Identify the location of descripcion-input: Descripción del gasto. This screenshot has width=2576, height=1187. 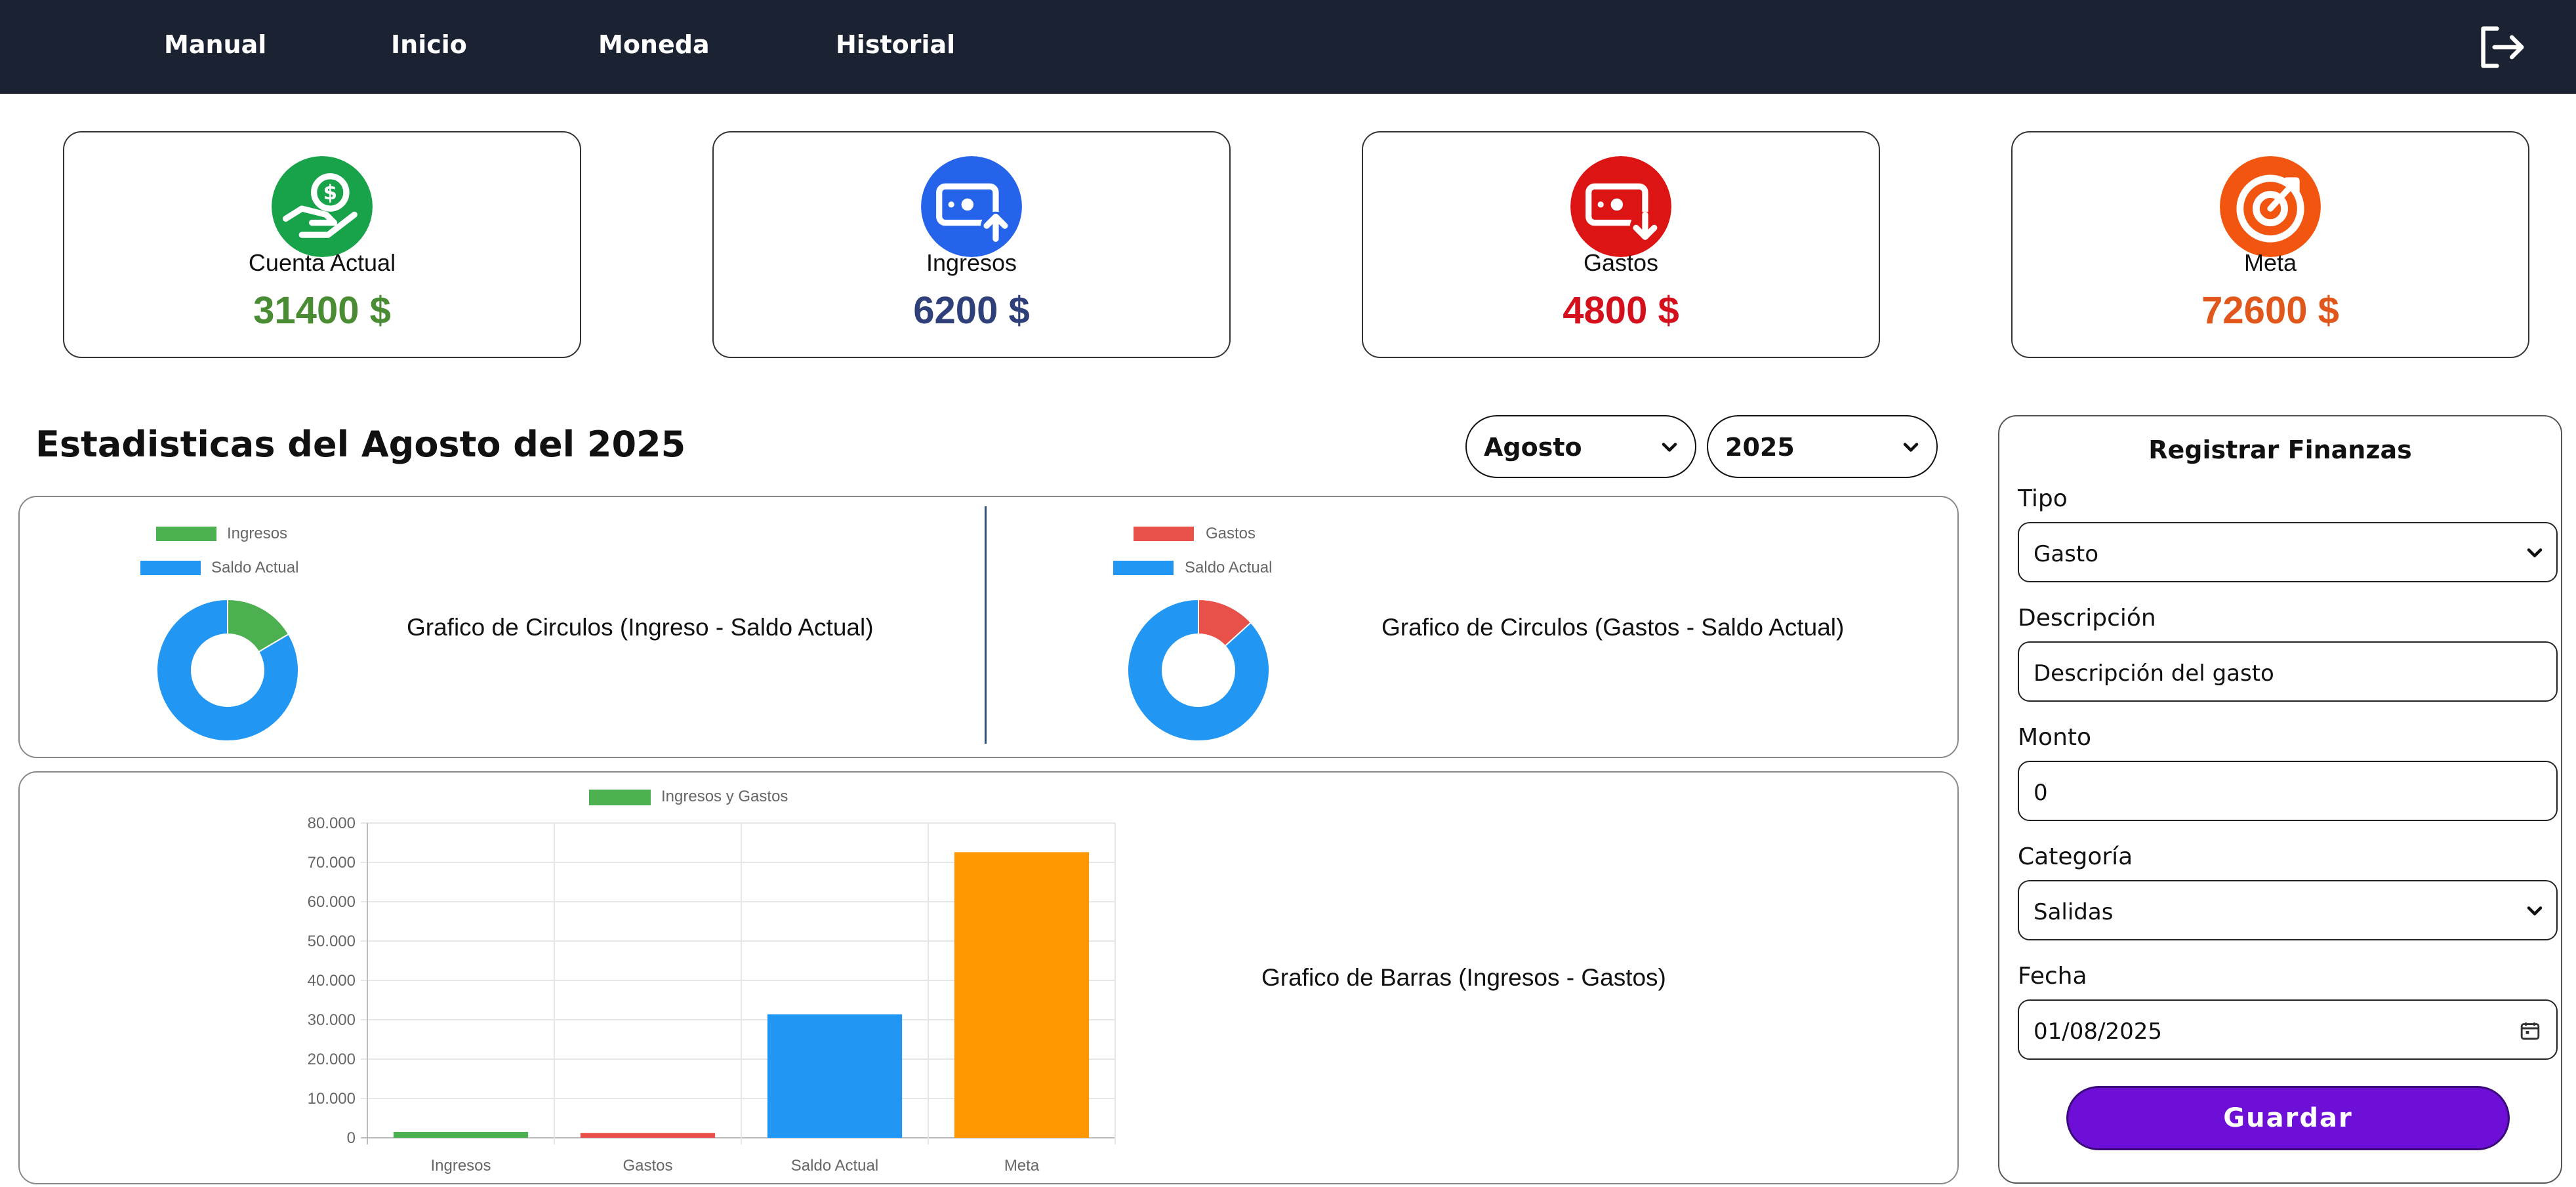
(2288, 671).